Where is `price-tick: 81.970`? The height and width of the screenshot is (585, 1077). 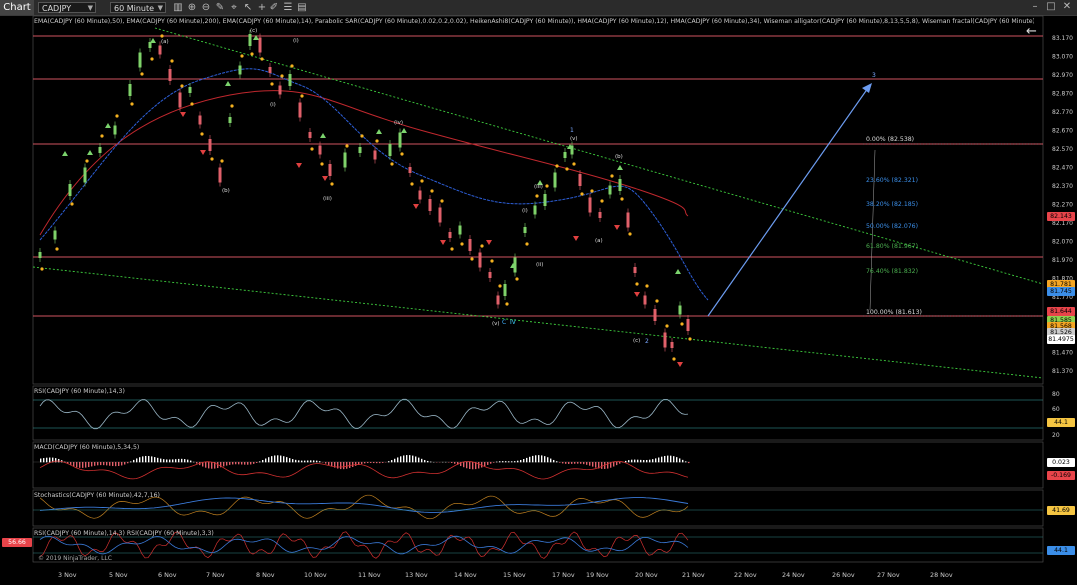 price-tick: 81.970 is located at coordinates (1062, 260).